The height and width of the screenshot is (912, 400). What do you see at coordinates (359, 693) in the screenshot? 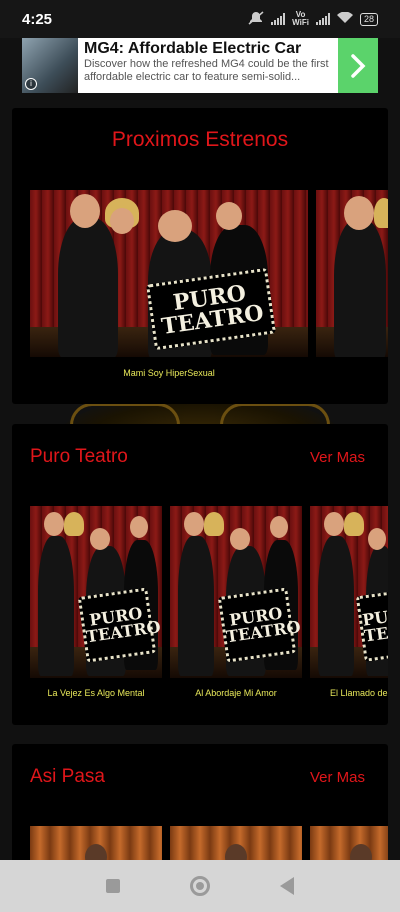
I see `poster-caption: El Llamado de` at bounding box center [359, 693].